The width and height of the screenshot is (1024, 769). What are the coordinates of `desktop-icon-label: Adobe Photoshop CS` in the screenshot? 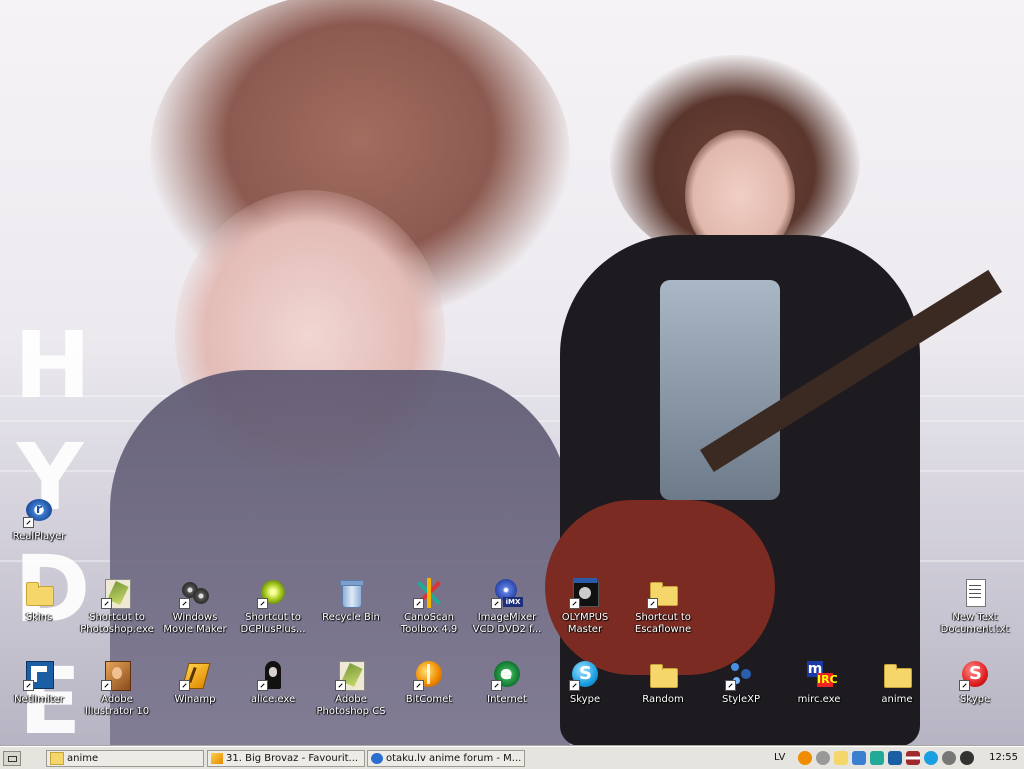 It's located at (351, 705).